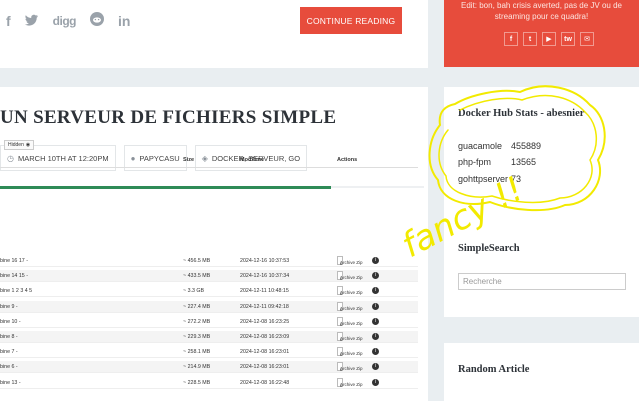 The image size is (639, 401). Describe the element at coordinates (28, 145) in the screenshot. I see `eye-icon: ◉` at that location.